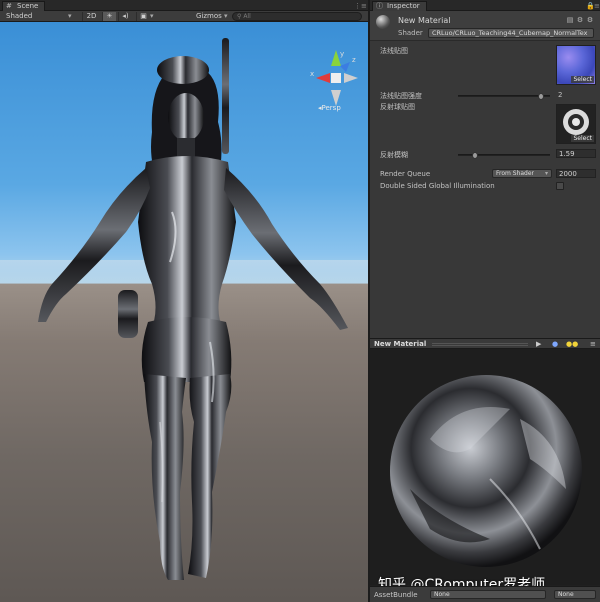 The image size is (600, 602). I want to click on render-queue-mode-dropdown: From Shader ▾, so click(522, 173).